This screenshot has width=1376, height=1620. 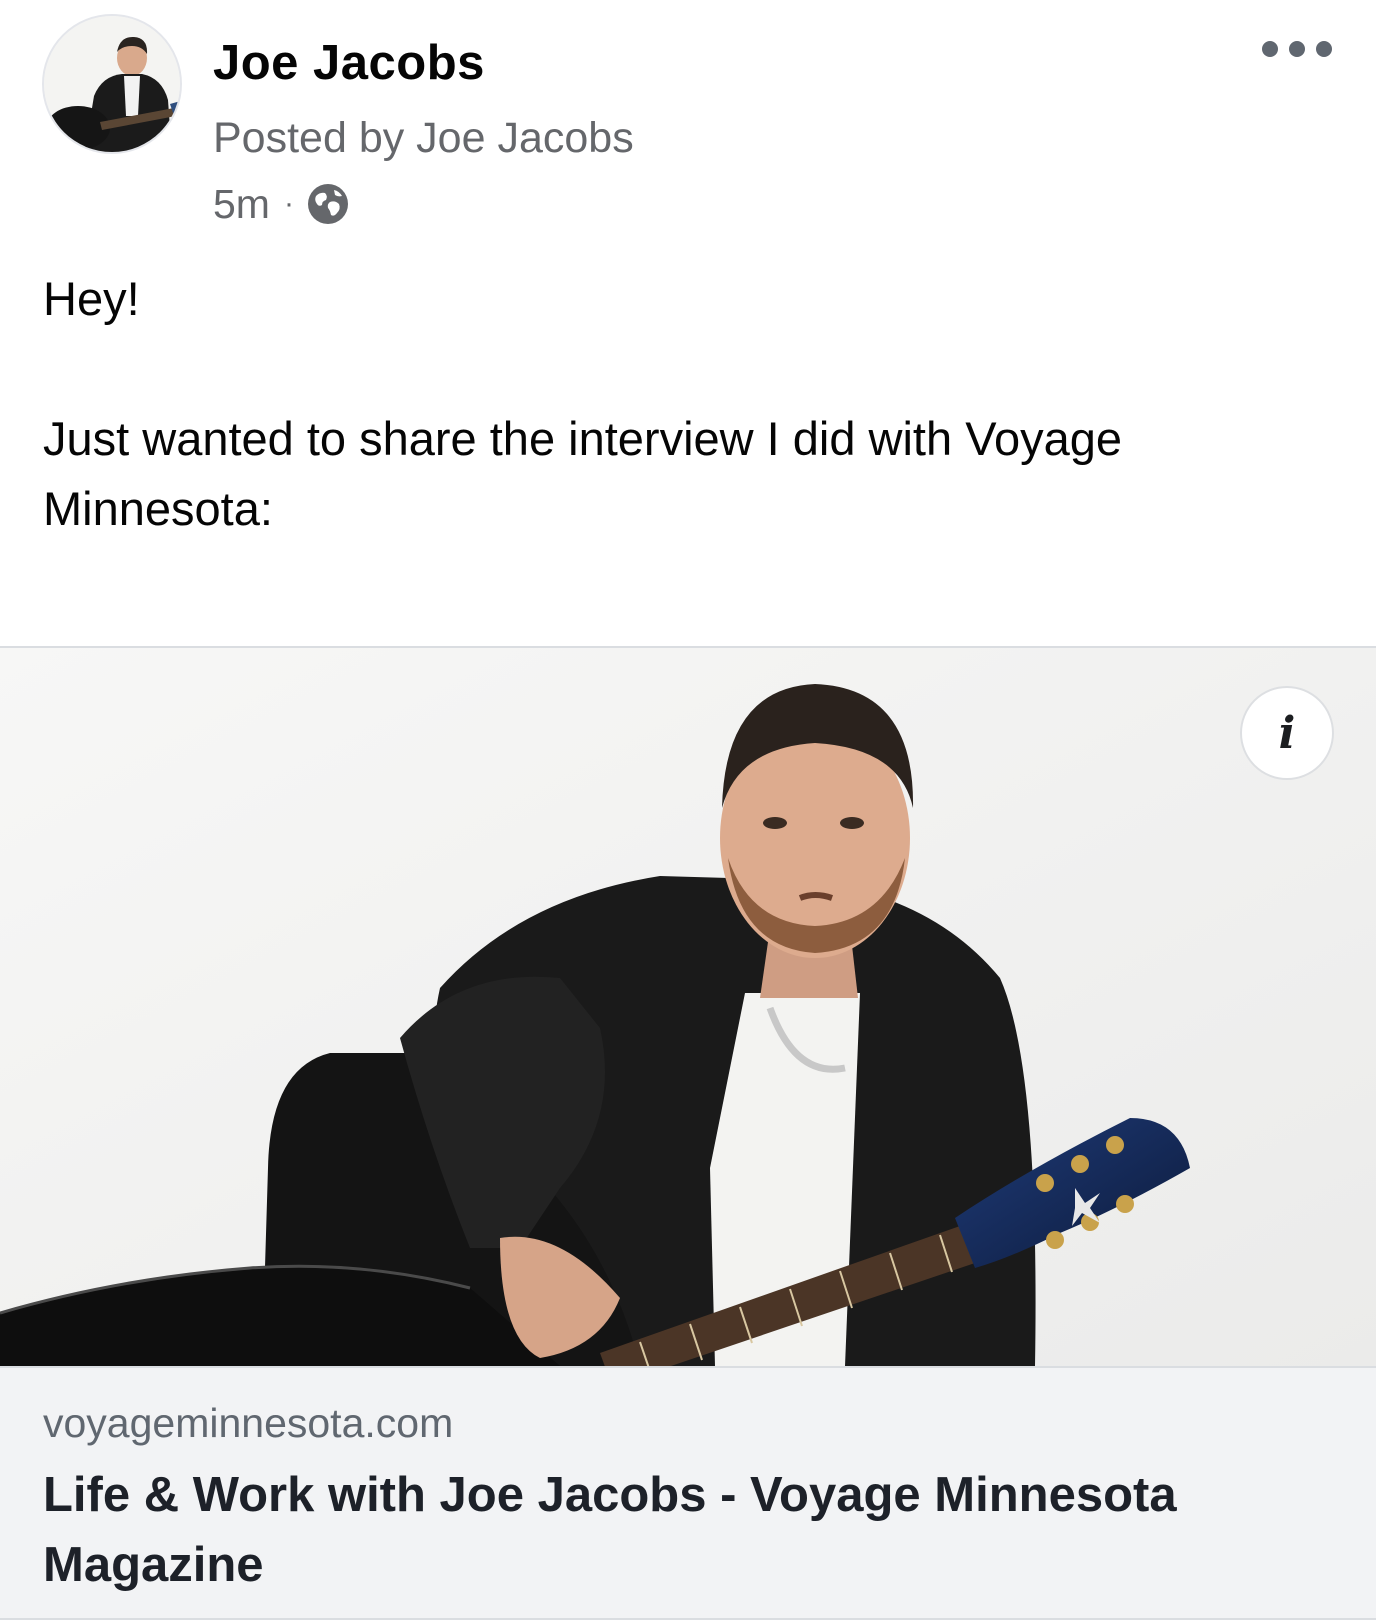 What do you see at coordinates (241, 204) in the screenshot?
I see `post-timestamp: 5m` at bounding box center [241, 204].